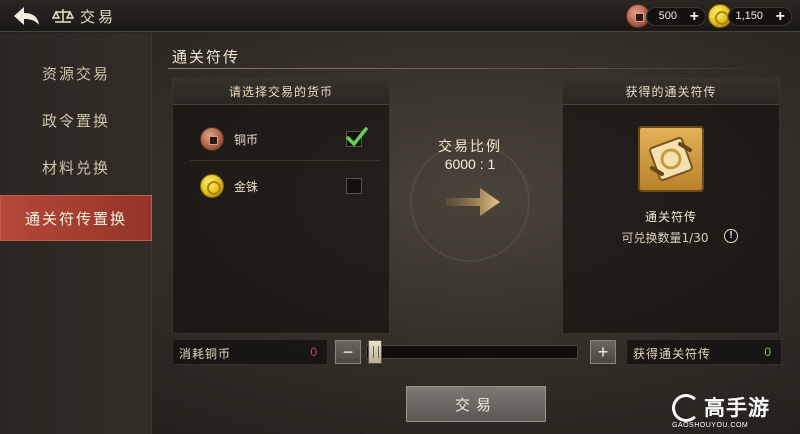  Describe the element at coordinates (737, 408) in the screenshot. I see `watermark-name: 高手游` at that location.